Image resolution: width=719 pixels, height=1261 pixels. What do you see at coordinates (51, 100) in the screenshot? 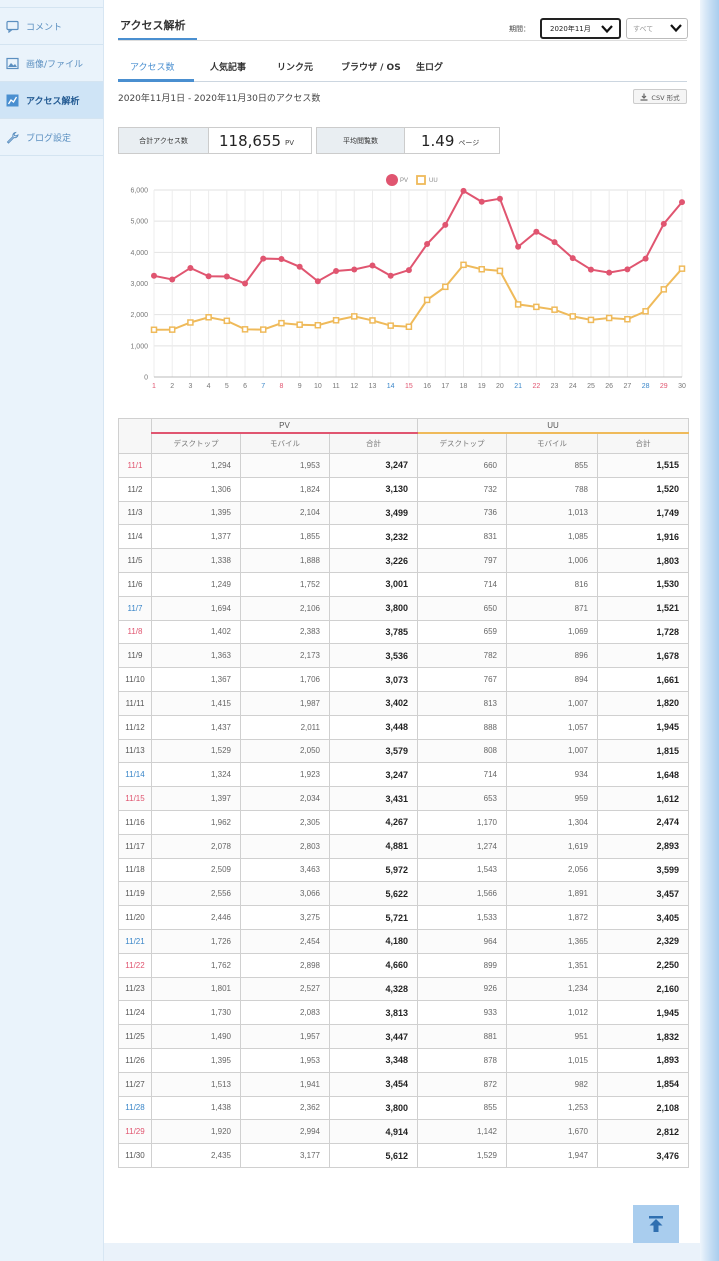
I see `sidebar-item-analytics: アクセス解析` at bounding box center [51, 100].